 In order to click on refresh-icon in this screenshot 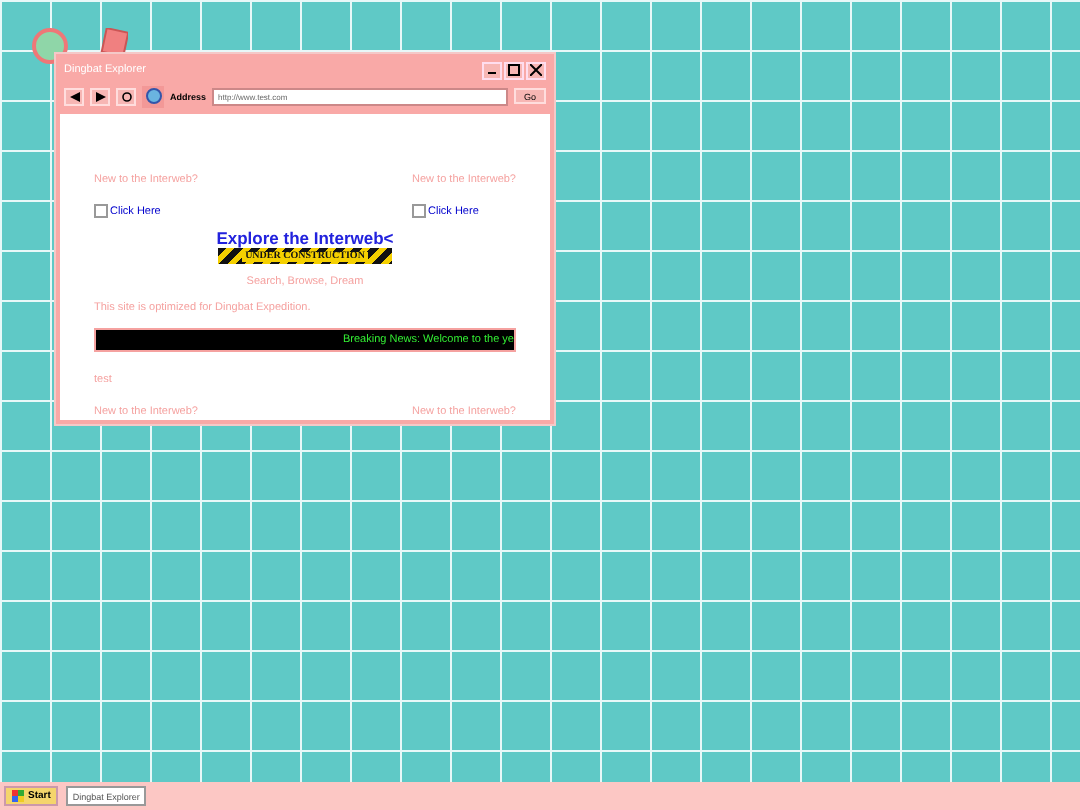, I will do `click(126, 96)`.